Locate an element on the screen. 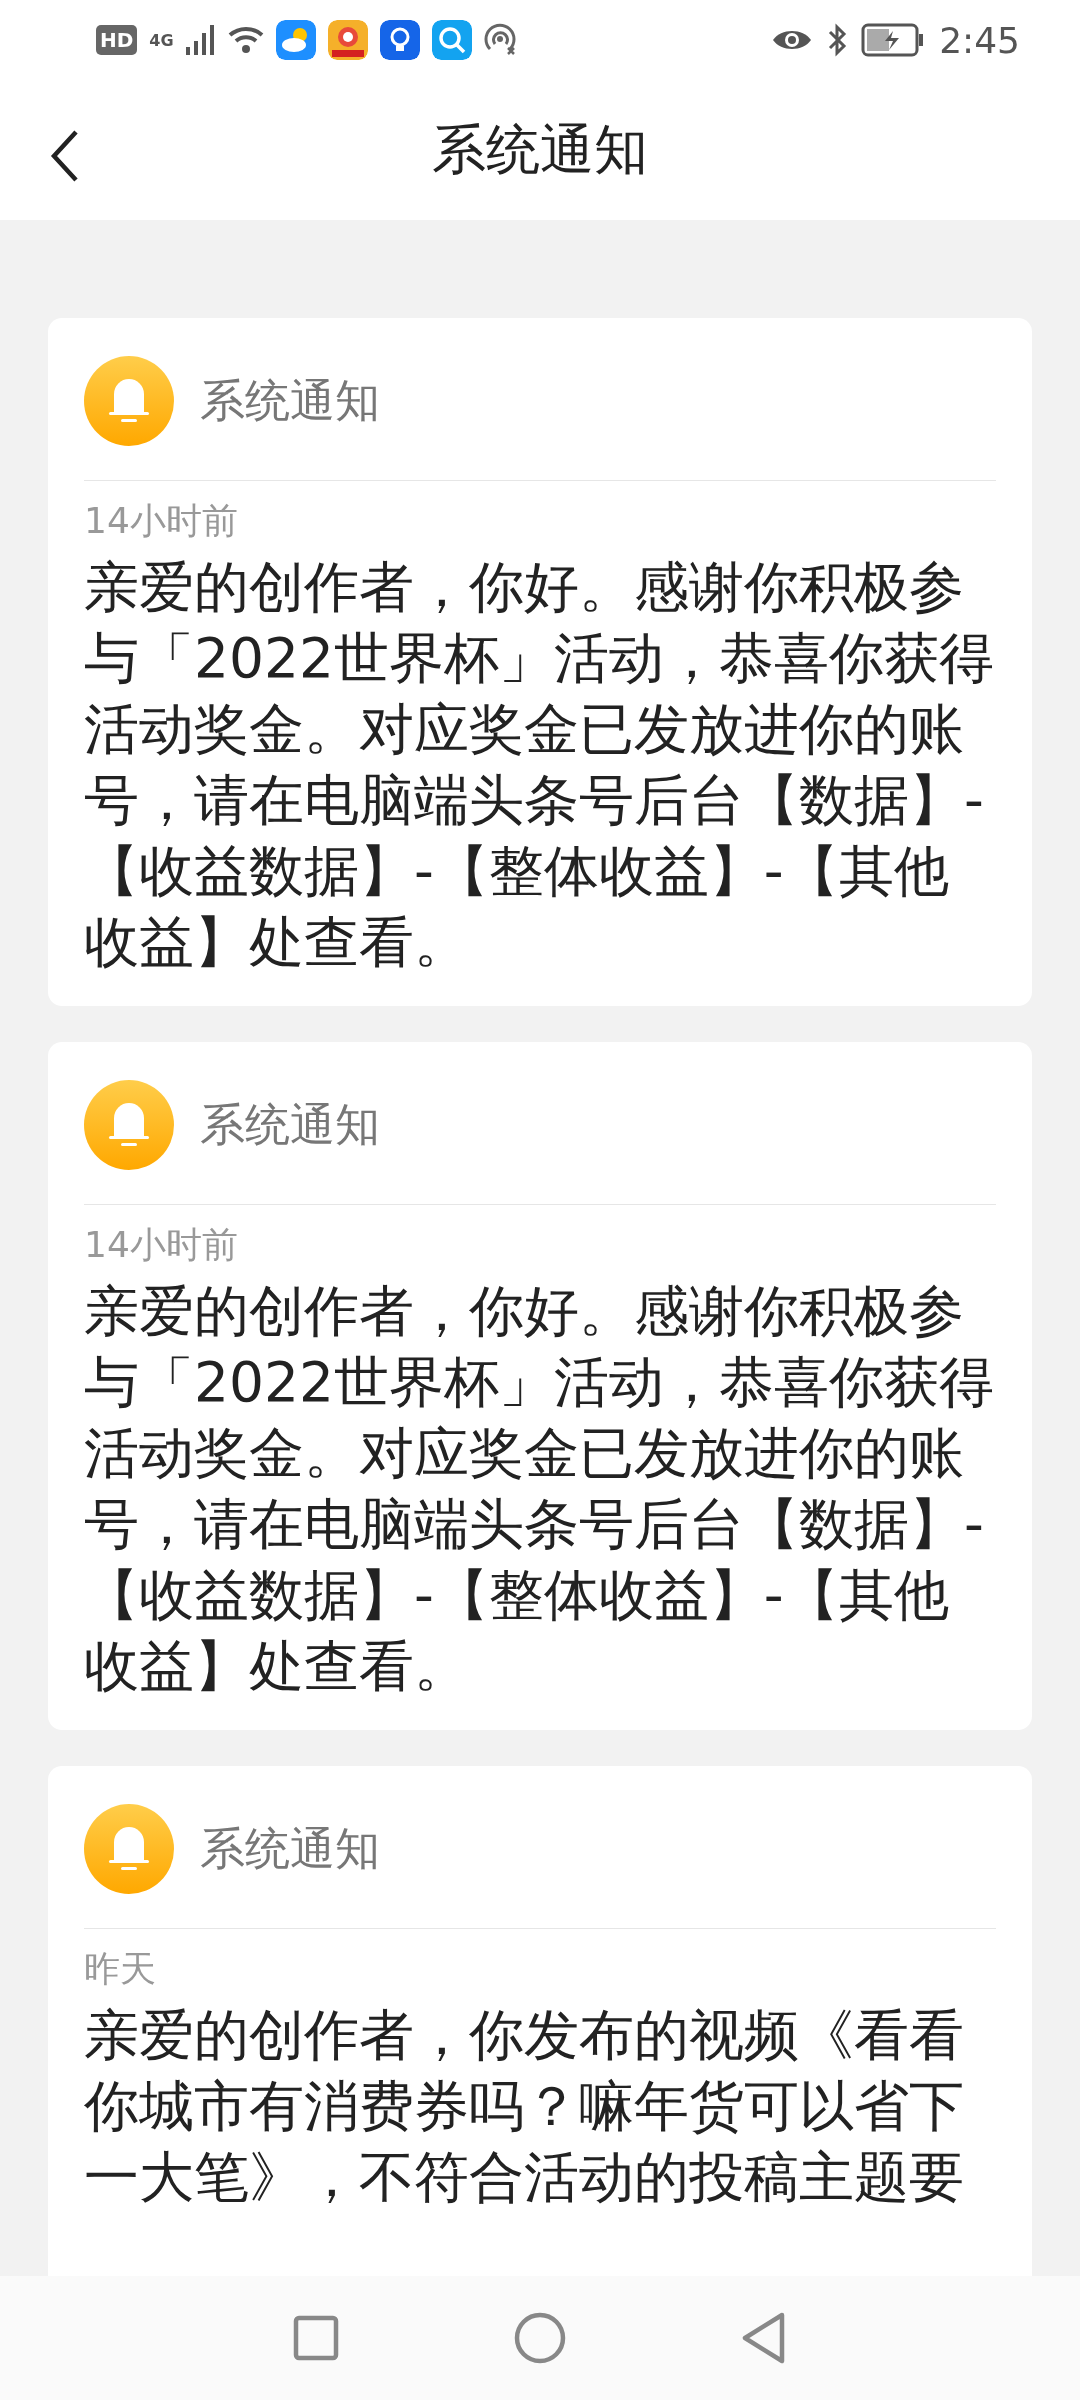 The height and width of the screenshot is (2400, 1080). notice-time: 昨天 is located at coordinates (120, 1969).